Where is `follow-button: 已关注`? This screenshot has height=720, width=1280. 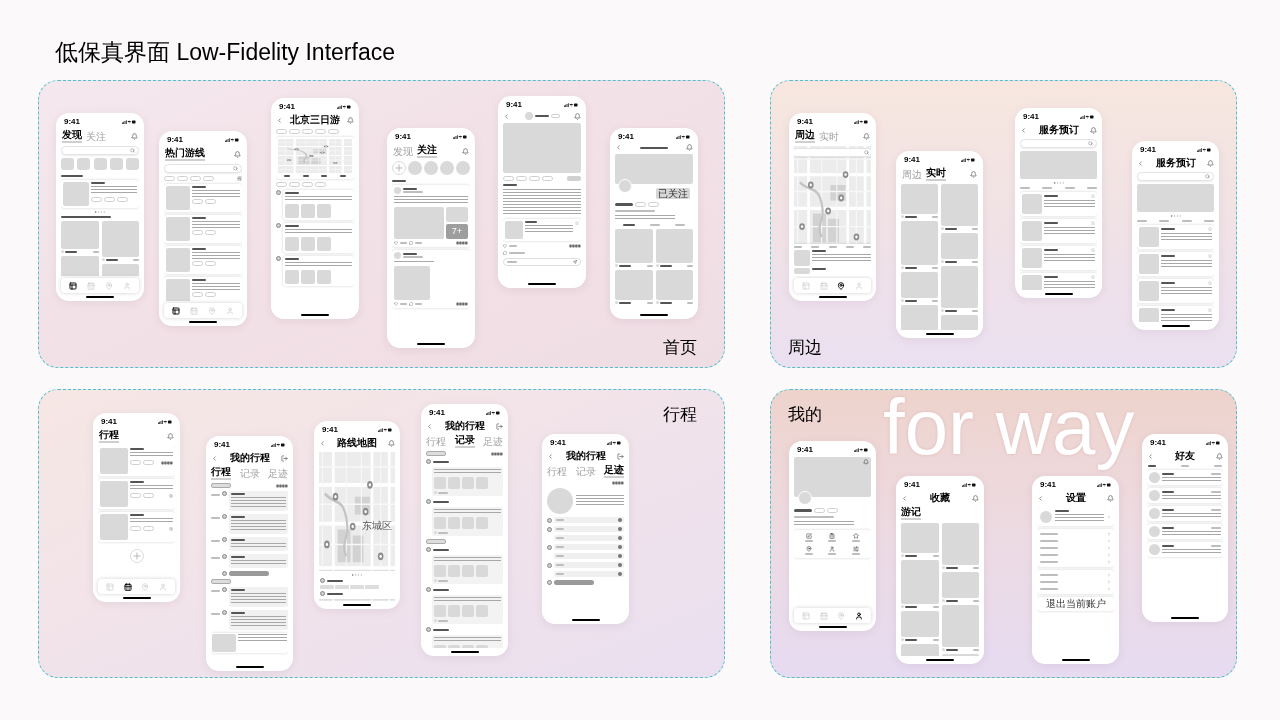 follow-button: 已关注 is located at coordinates (673, 193).